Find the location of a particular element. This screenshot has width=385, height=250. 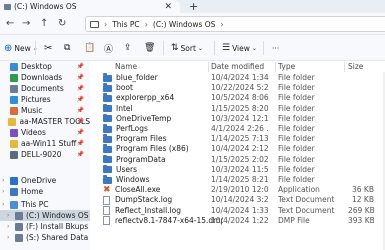

share-icon: ⇪ is located at coordinates (128, 48).